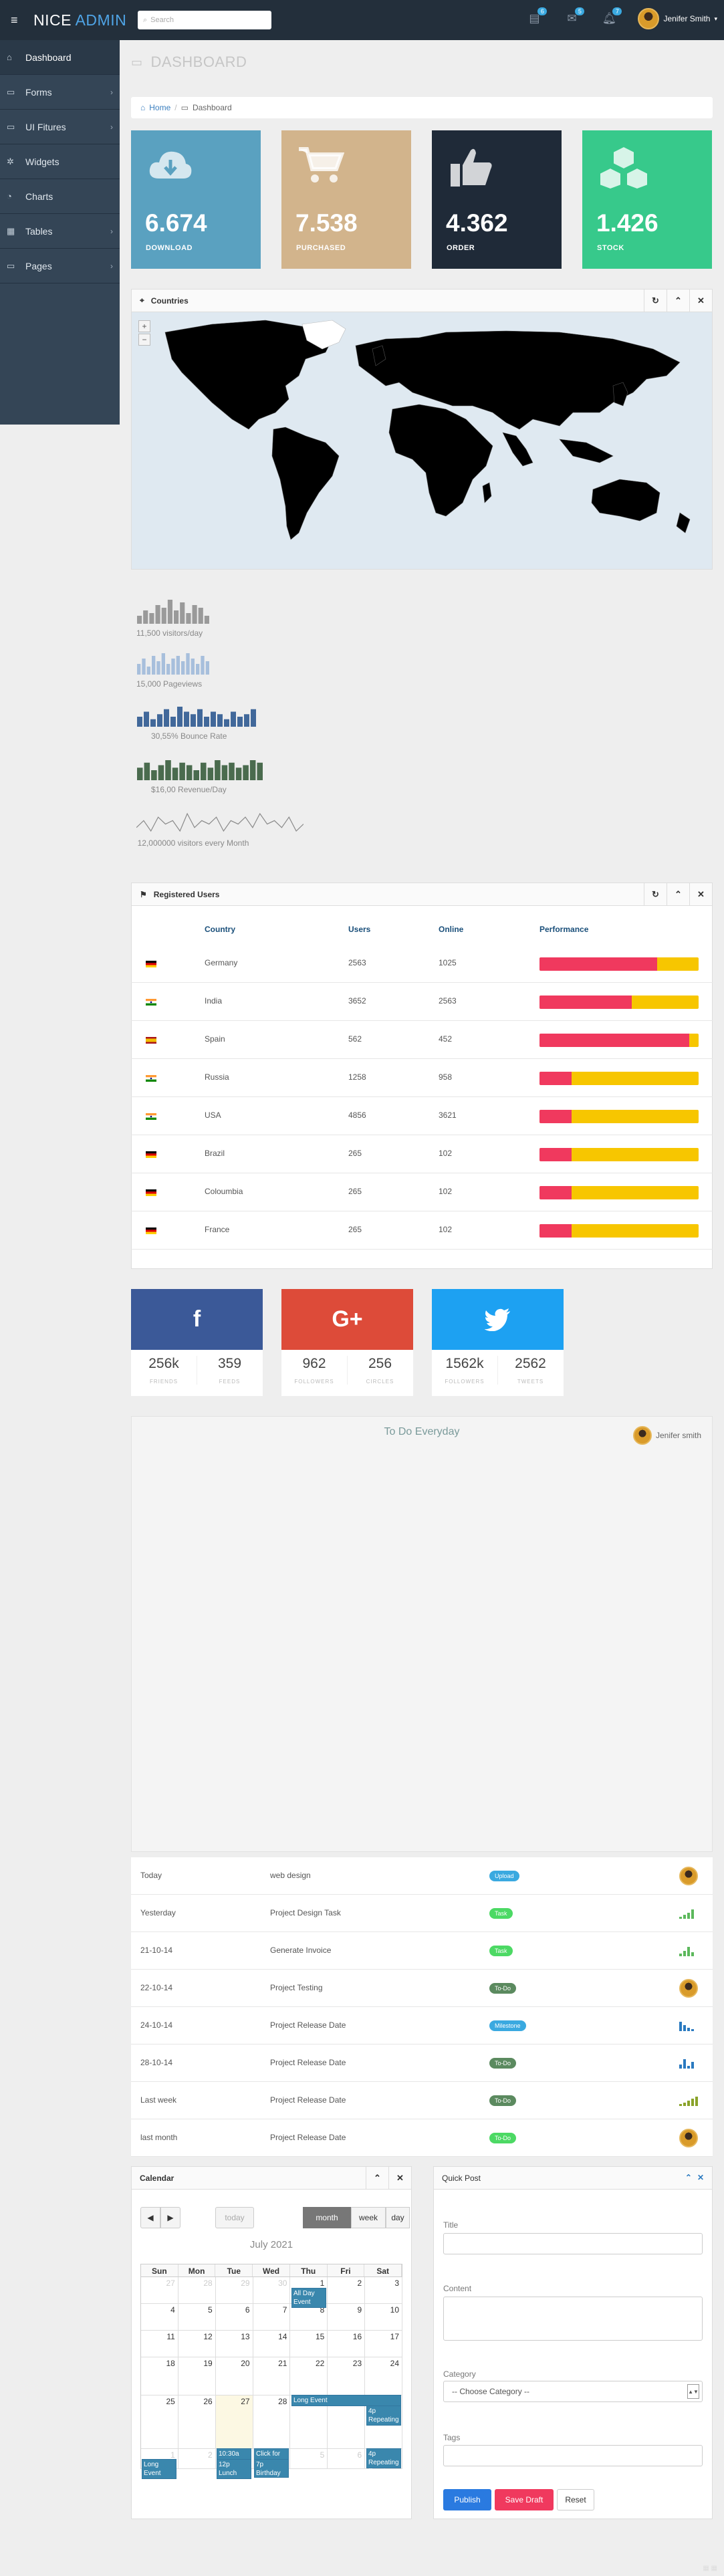 The height and width of the screenshot is (2576, 724). What do you see at coordinates (272, 2376) in the screenshot?
I see `calendar-day: 21` at bounding box center [272, 2376].